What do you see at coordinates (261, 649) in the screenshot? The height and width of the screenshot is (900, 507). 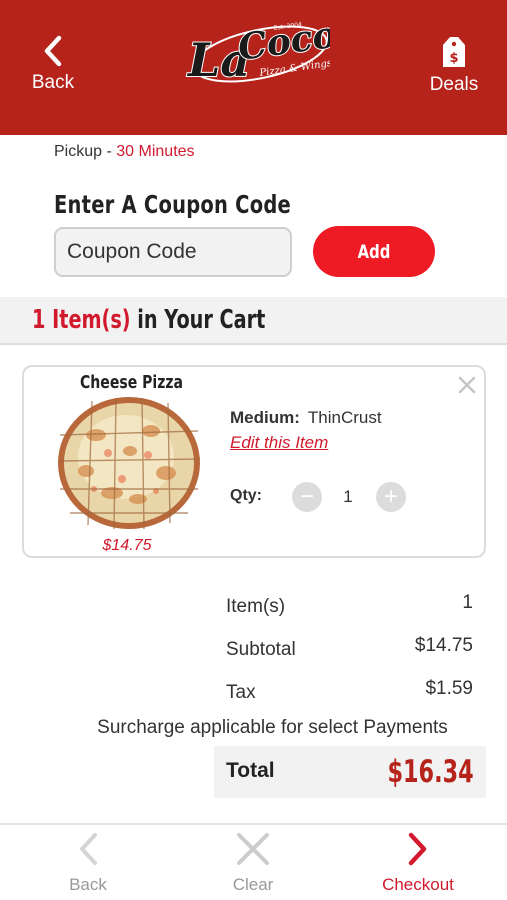 I see `summary-subtotal-label: Subtotal` at bounding box center [261, 649].